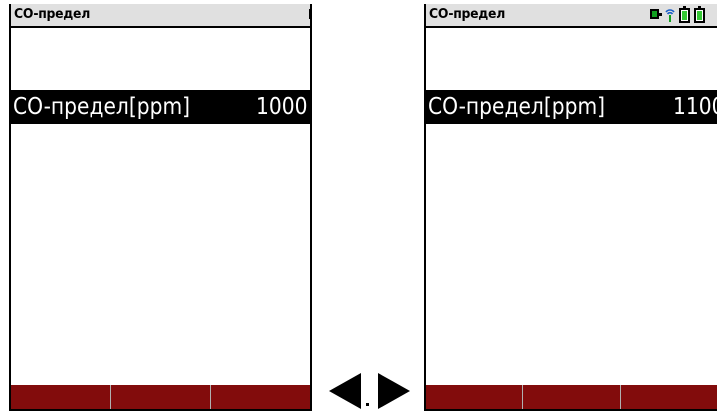 Image resolution: width=717 pixels, height=412 pixels. What do you see at coordinates (367, 404) in the screenshot?
I see `separator-dot` at bounding box center [367, 404].